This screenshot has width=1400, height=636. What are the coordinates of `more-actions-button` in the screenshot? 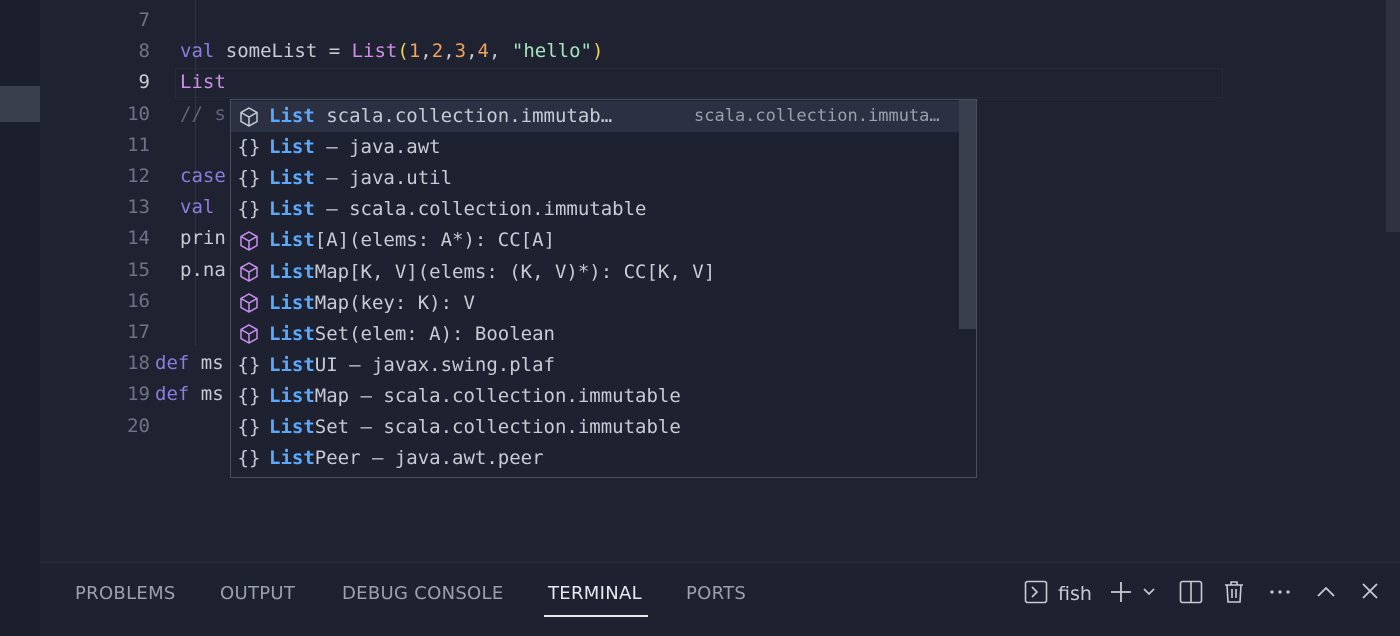 It's located at (1280, 594).